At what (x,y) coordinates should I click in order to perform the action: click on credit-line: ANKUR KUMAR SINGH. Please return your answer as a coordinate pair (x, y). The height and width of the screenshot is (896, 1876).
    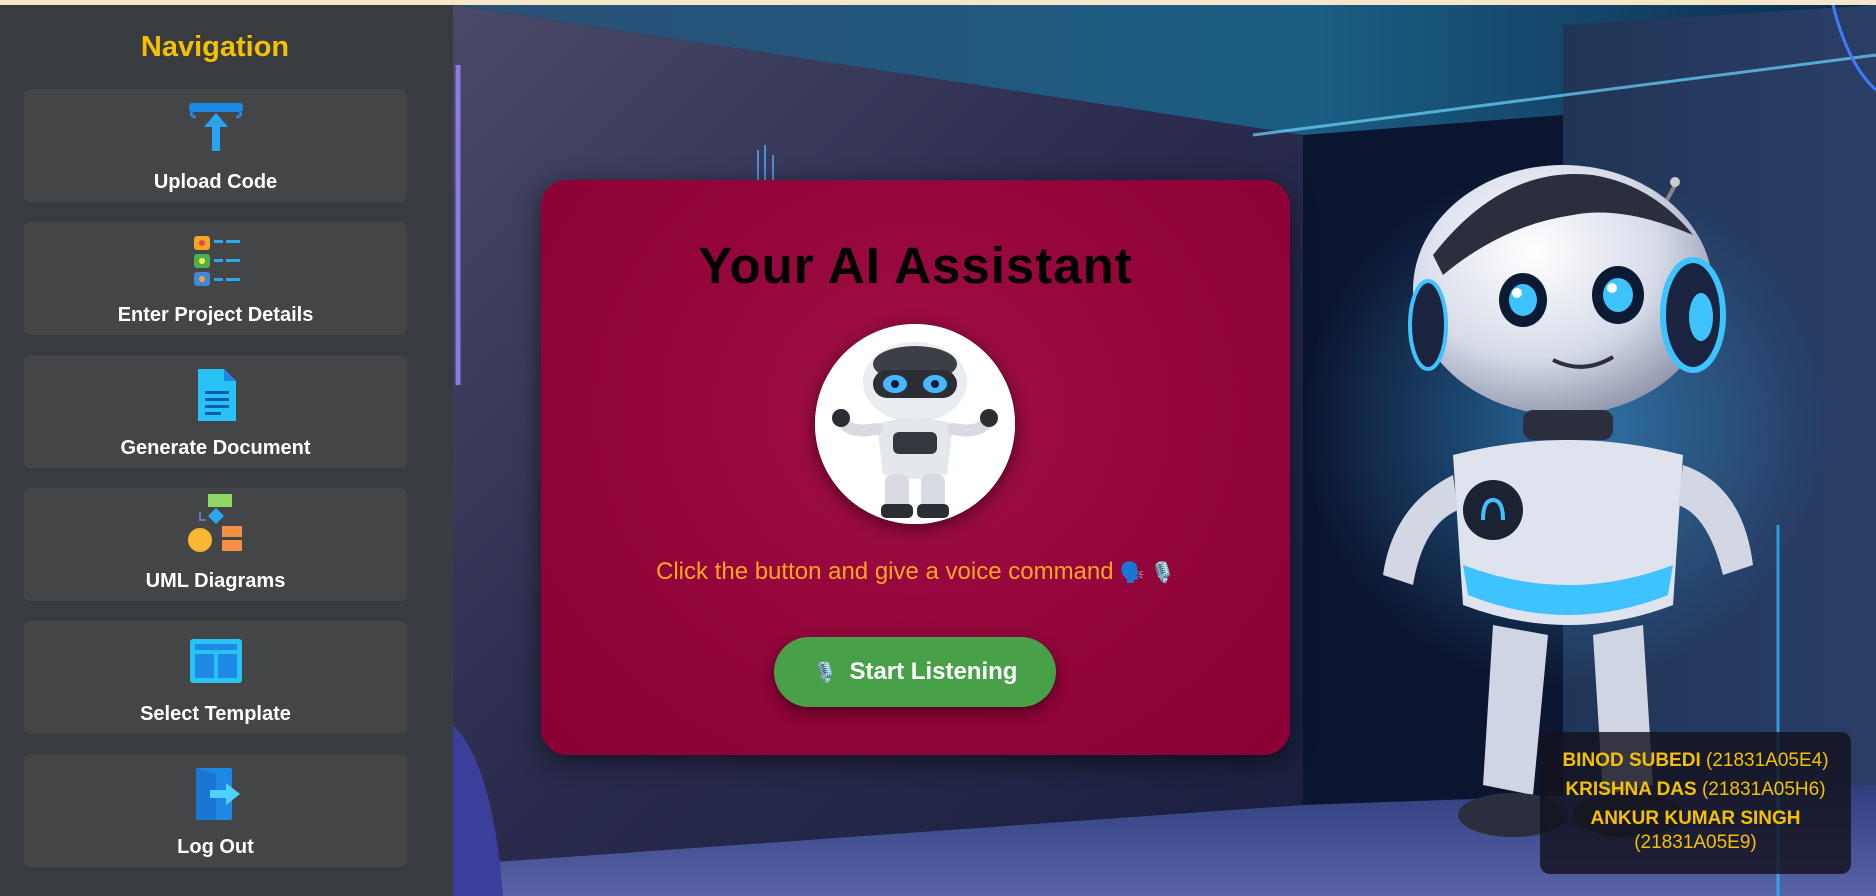
    Looking at the image, I should click on (1695, 819).